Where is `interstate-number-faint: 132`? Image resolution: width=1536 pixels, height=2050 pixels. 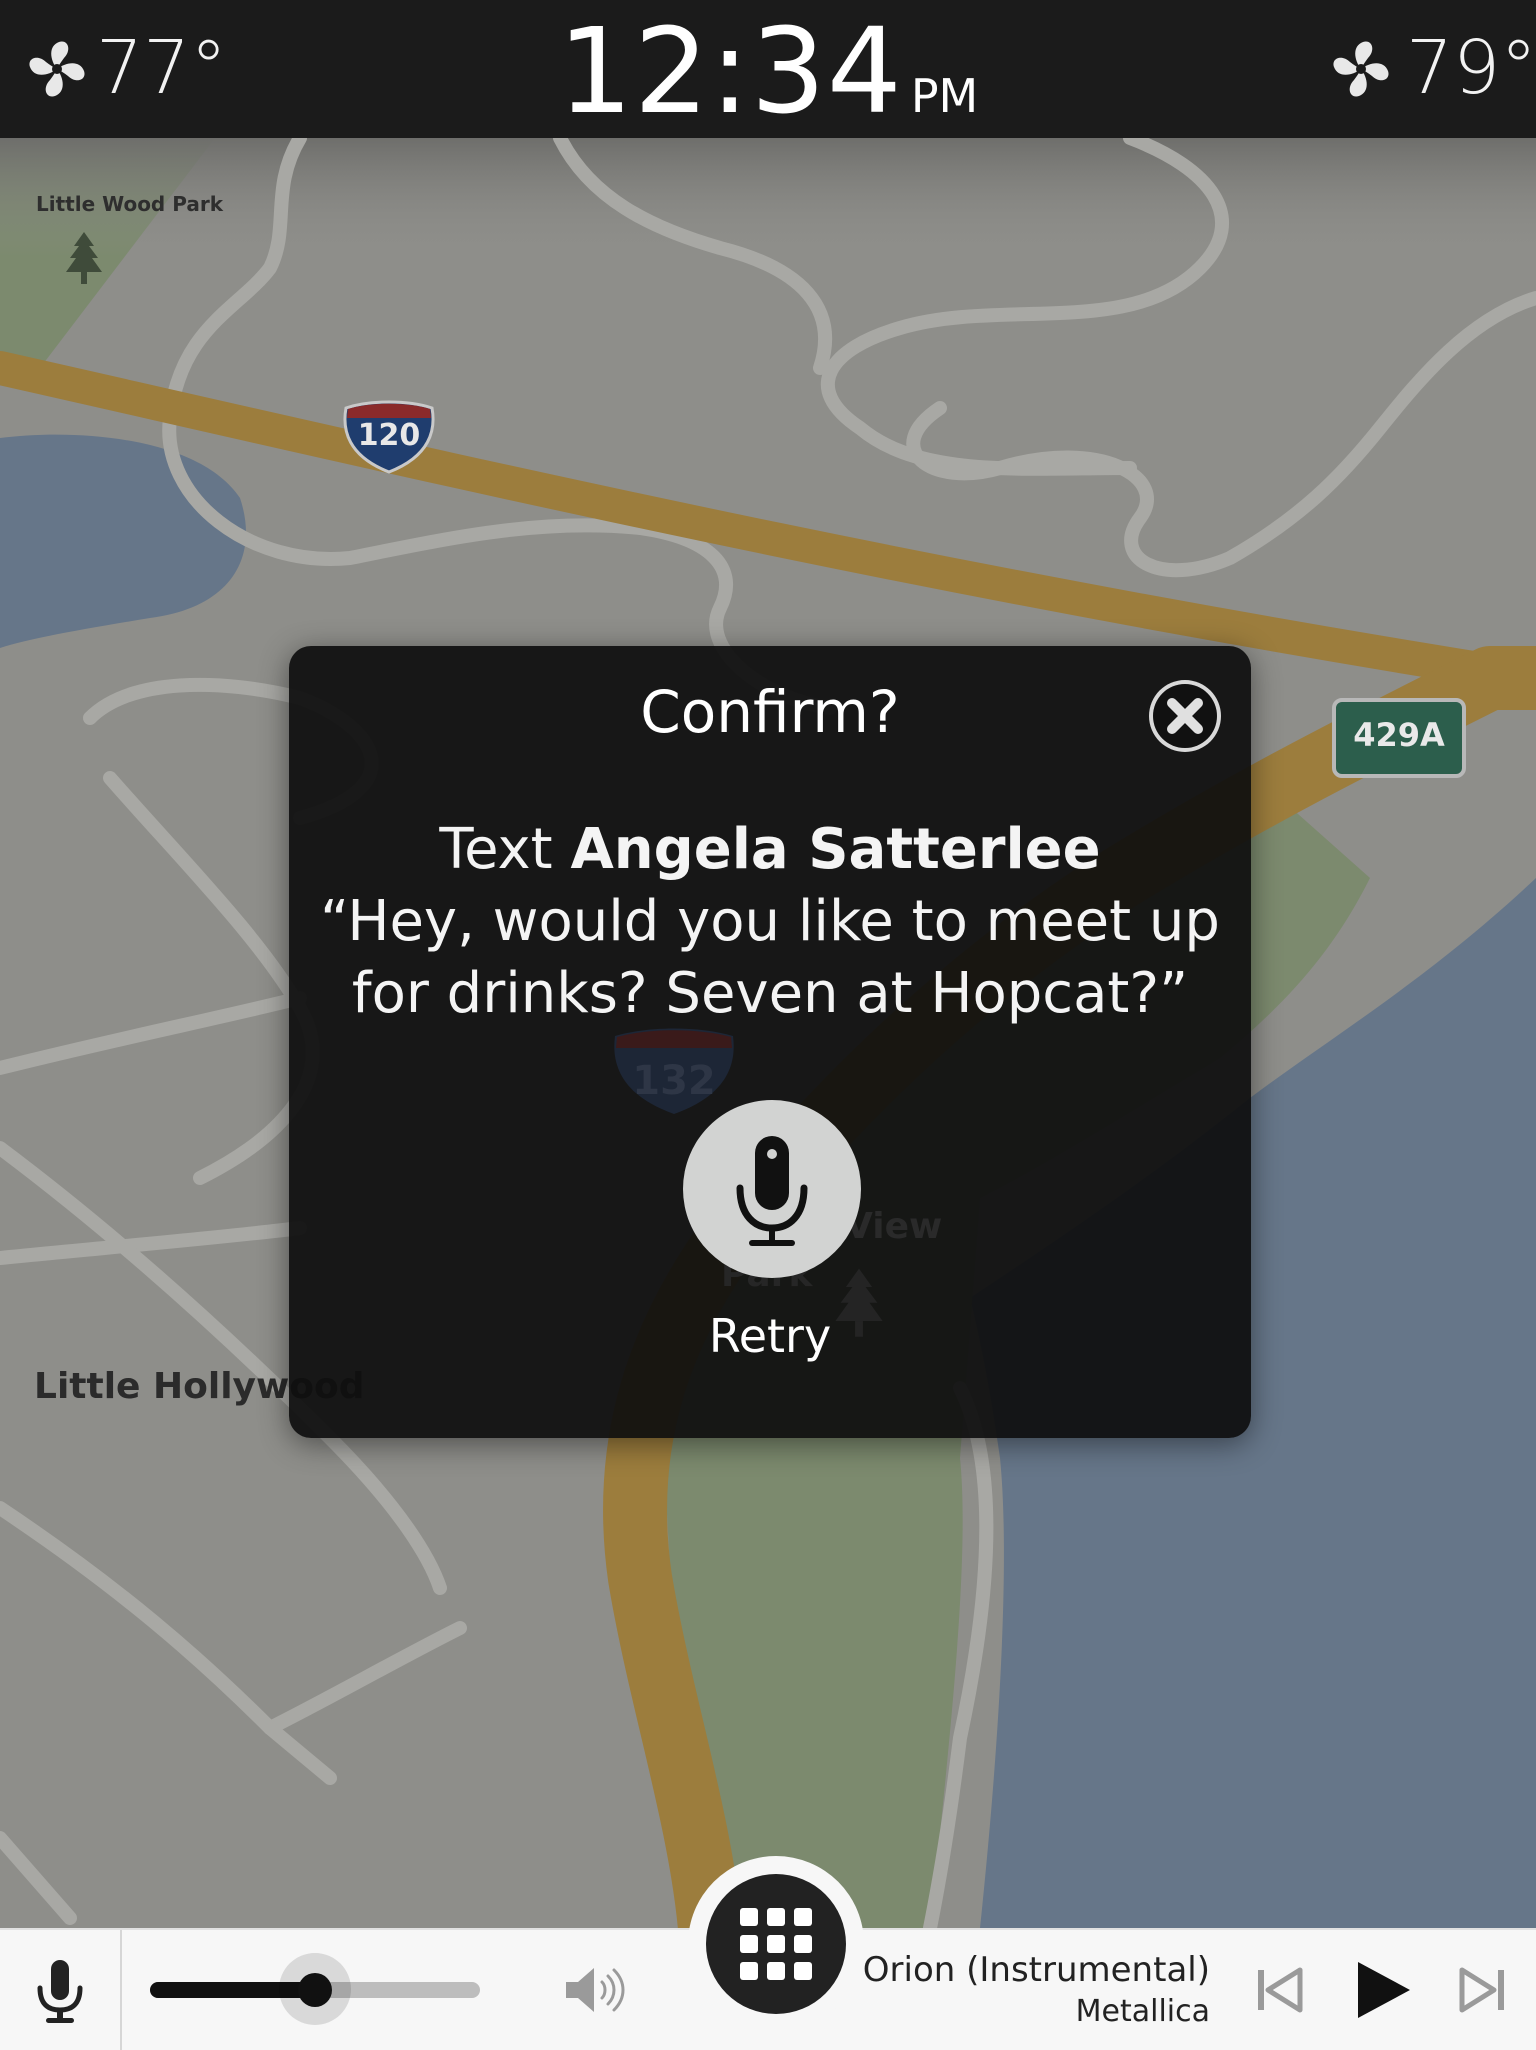 interstate-number-faint: 132 is located at coordinates (674, 1081).